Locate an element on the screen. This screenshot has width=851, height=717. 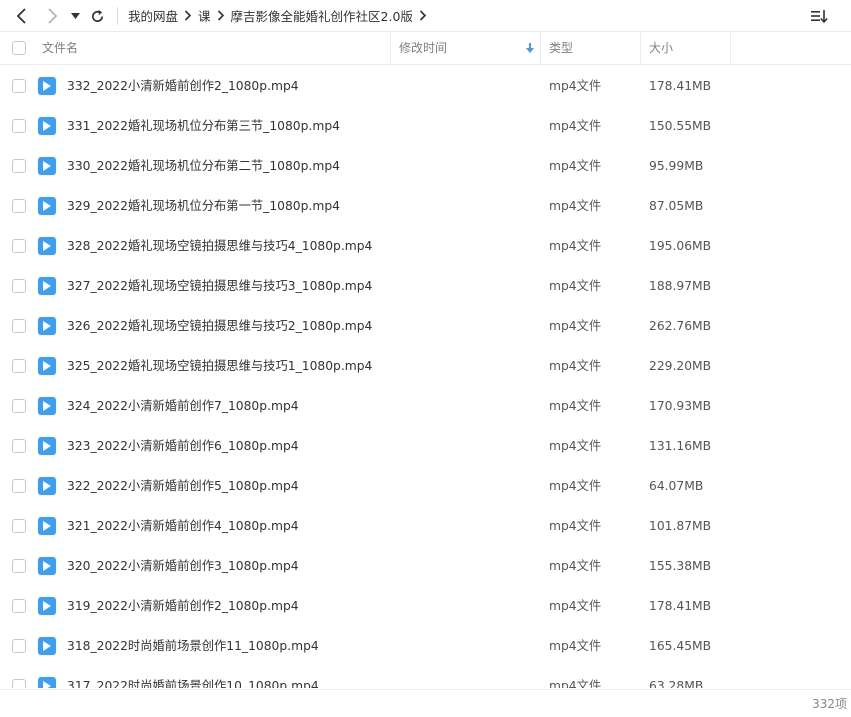
file-size: 229.20MB is located at coordinates (680, 366).